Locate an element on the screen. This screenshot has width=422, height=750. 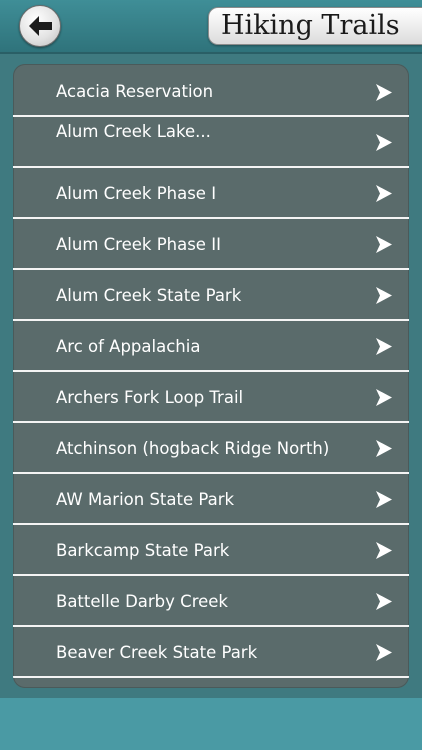
list-item: Battelle Darby Creek is located at coordinates (211, 601).